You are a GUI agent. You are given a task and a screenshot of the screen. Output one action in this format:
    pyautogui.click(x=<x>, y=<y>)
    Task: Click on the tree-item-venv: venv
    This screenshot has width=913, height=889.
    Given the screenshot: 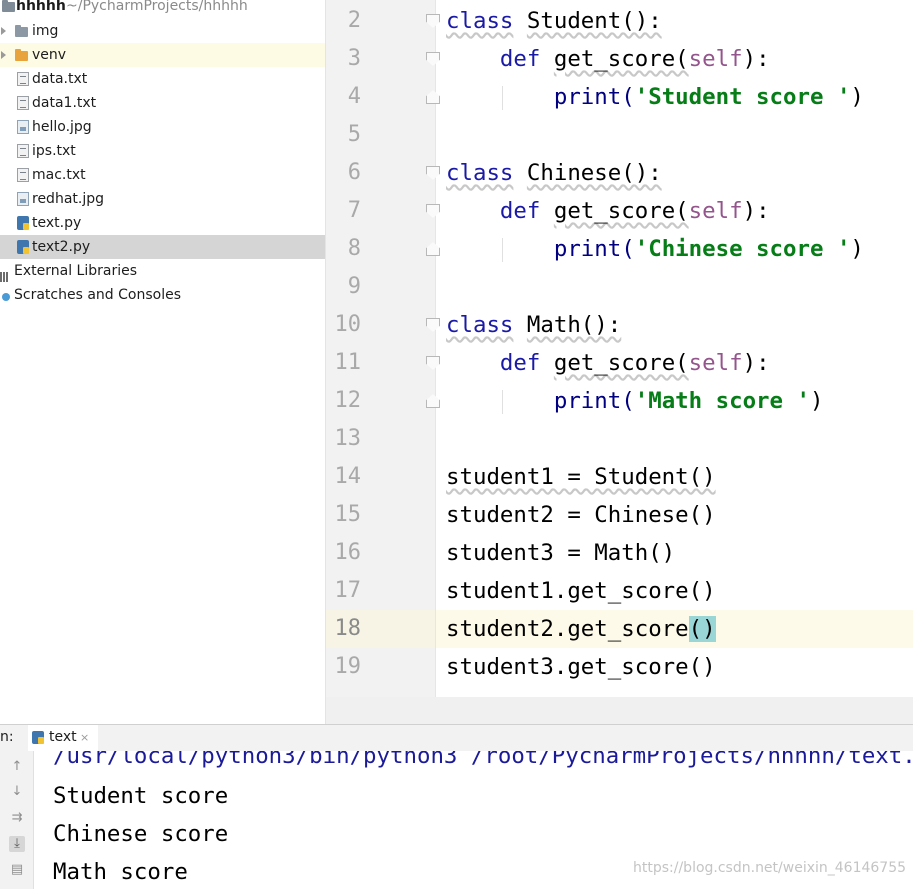 What is the action you would take?
    pyautogui.click(x=162, y=55)
    